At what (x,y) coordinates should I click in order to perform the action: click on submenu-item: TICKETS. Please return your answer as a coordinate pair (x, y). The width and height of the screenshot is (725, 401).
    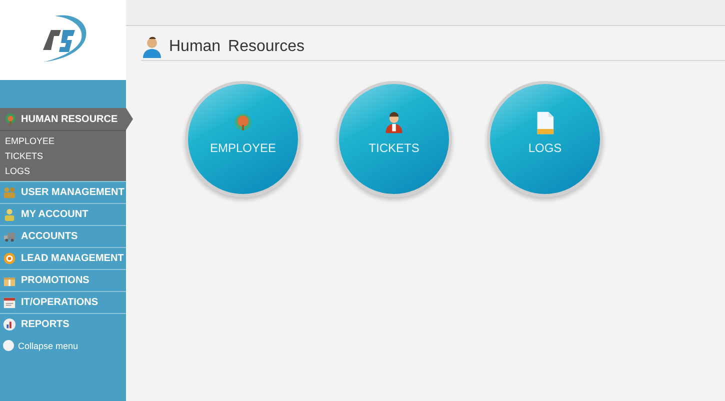
    Looking at the image, I should click on (63, 155).